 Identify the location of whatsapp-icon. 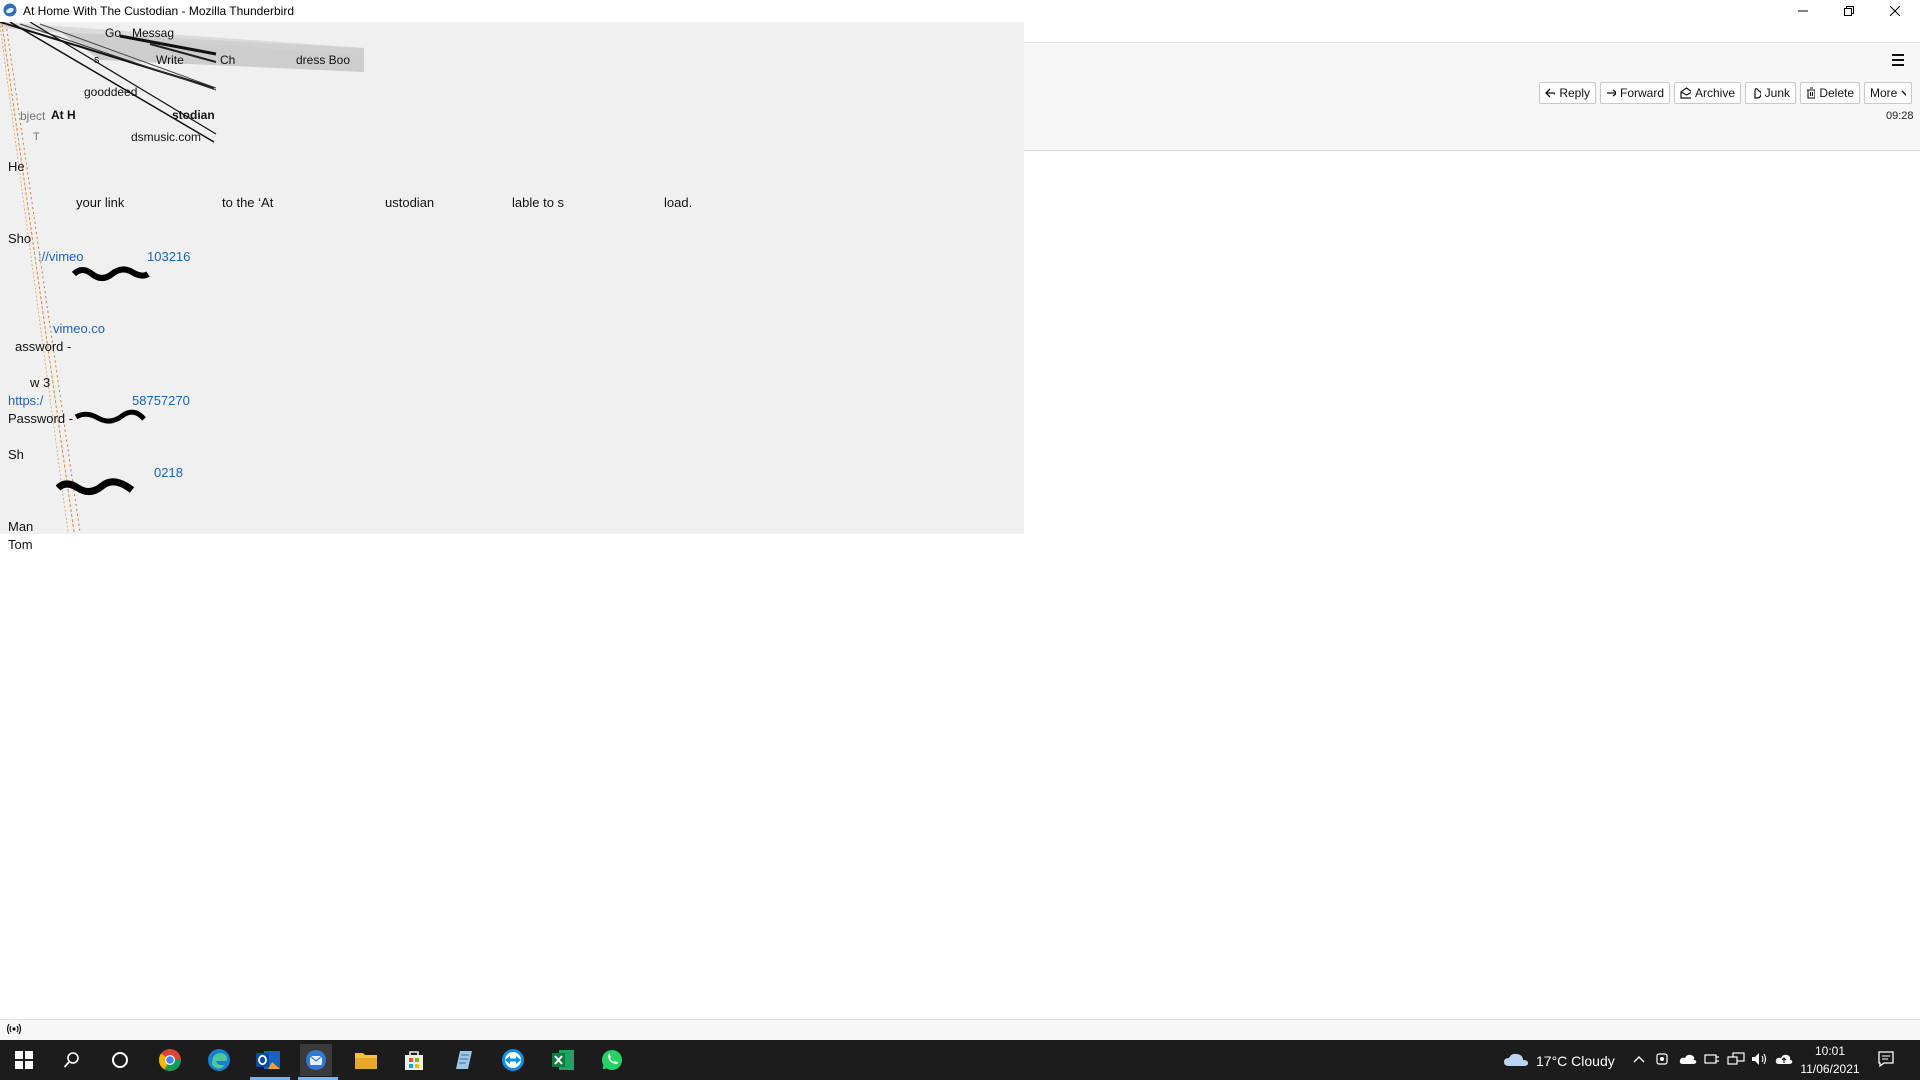
(612, 1060).